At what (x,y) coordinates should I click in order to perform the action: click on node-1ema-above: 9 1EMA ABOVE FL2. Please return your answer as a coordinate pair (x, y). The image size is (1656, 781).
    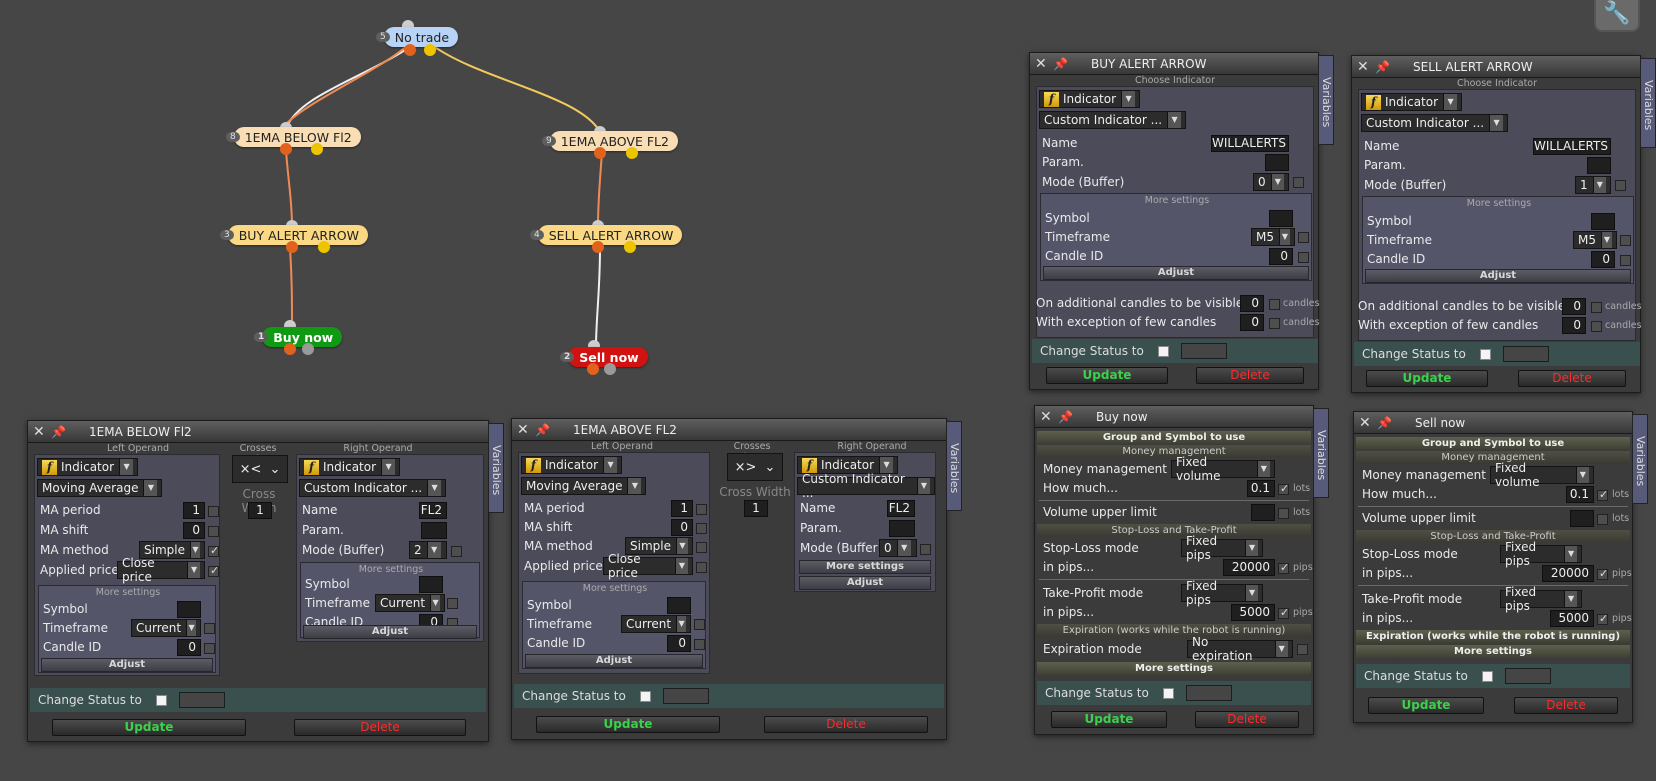
    Looking at the image, I should click on (610, 141).